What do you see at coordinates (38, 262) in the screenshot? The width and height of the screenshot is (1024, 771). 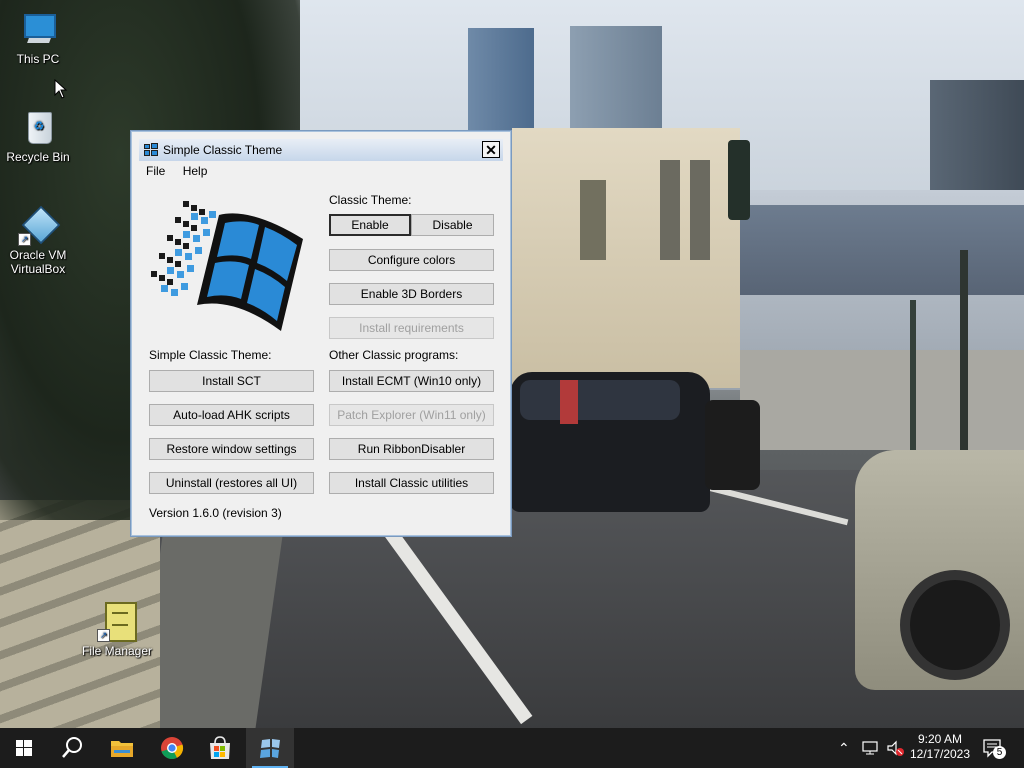 I see `desktop-icon-label: Oracle VM VirtualBox` at bounding box center [38, 262].